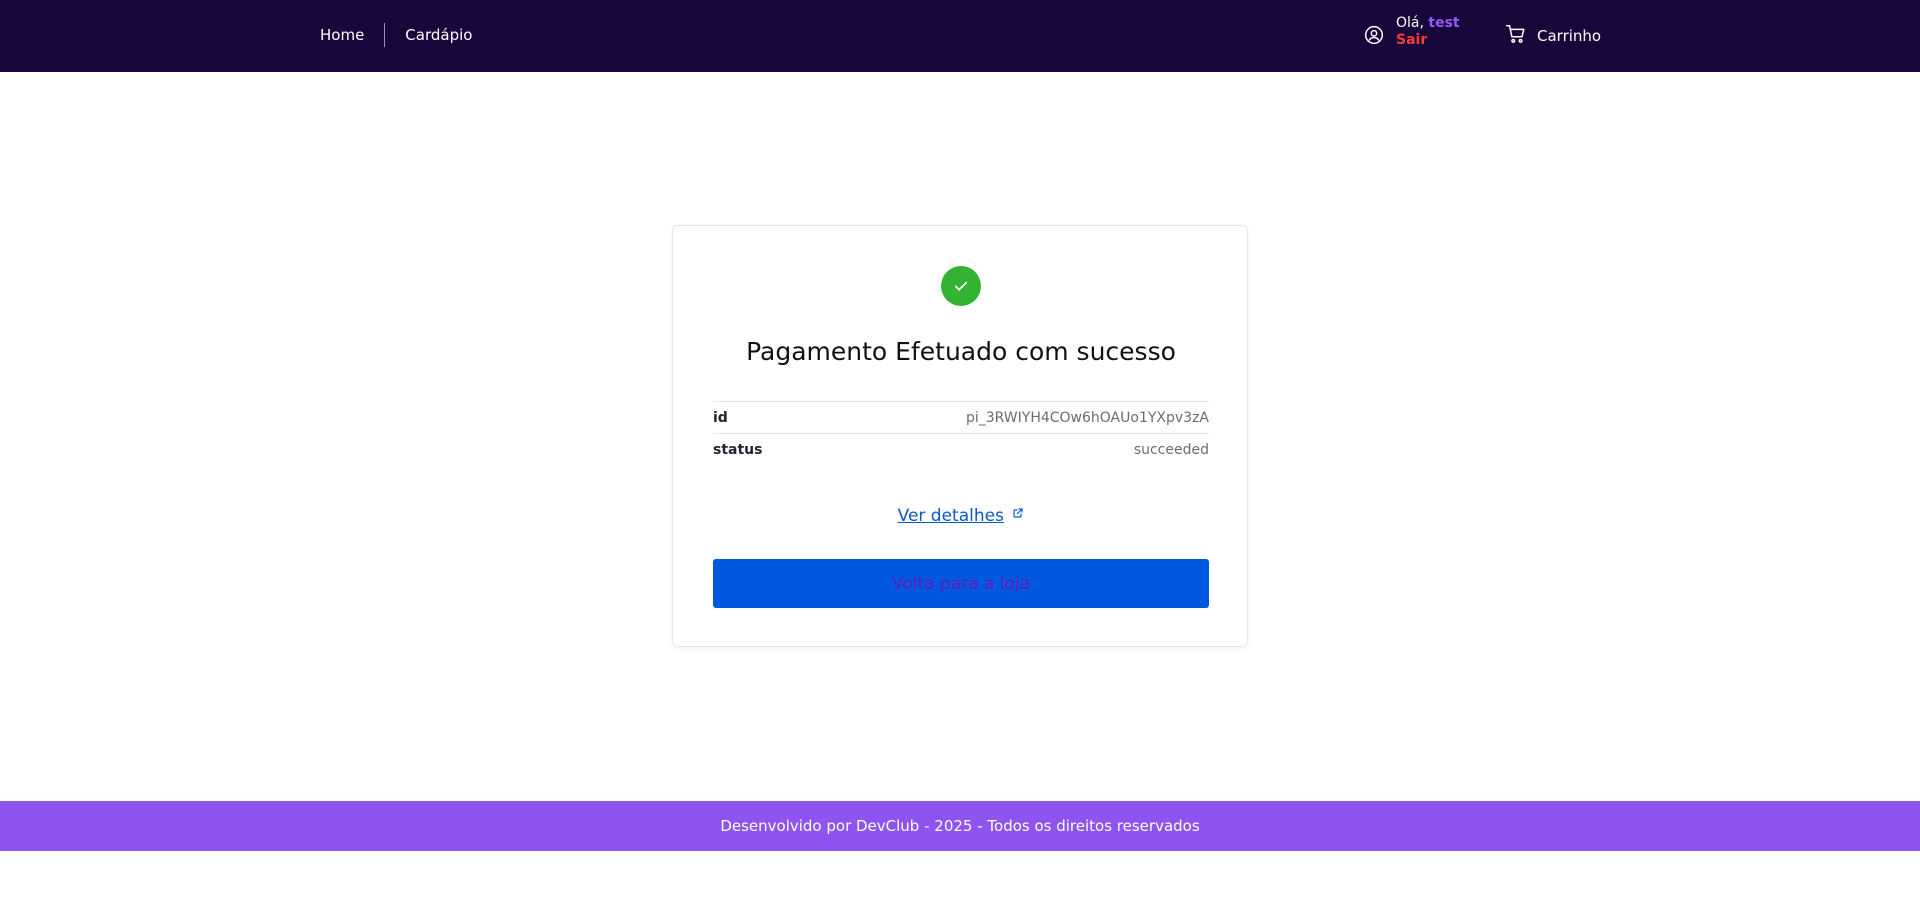  I want to click on user-area: Olá, test Sair, so click(1412, 32).